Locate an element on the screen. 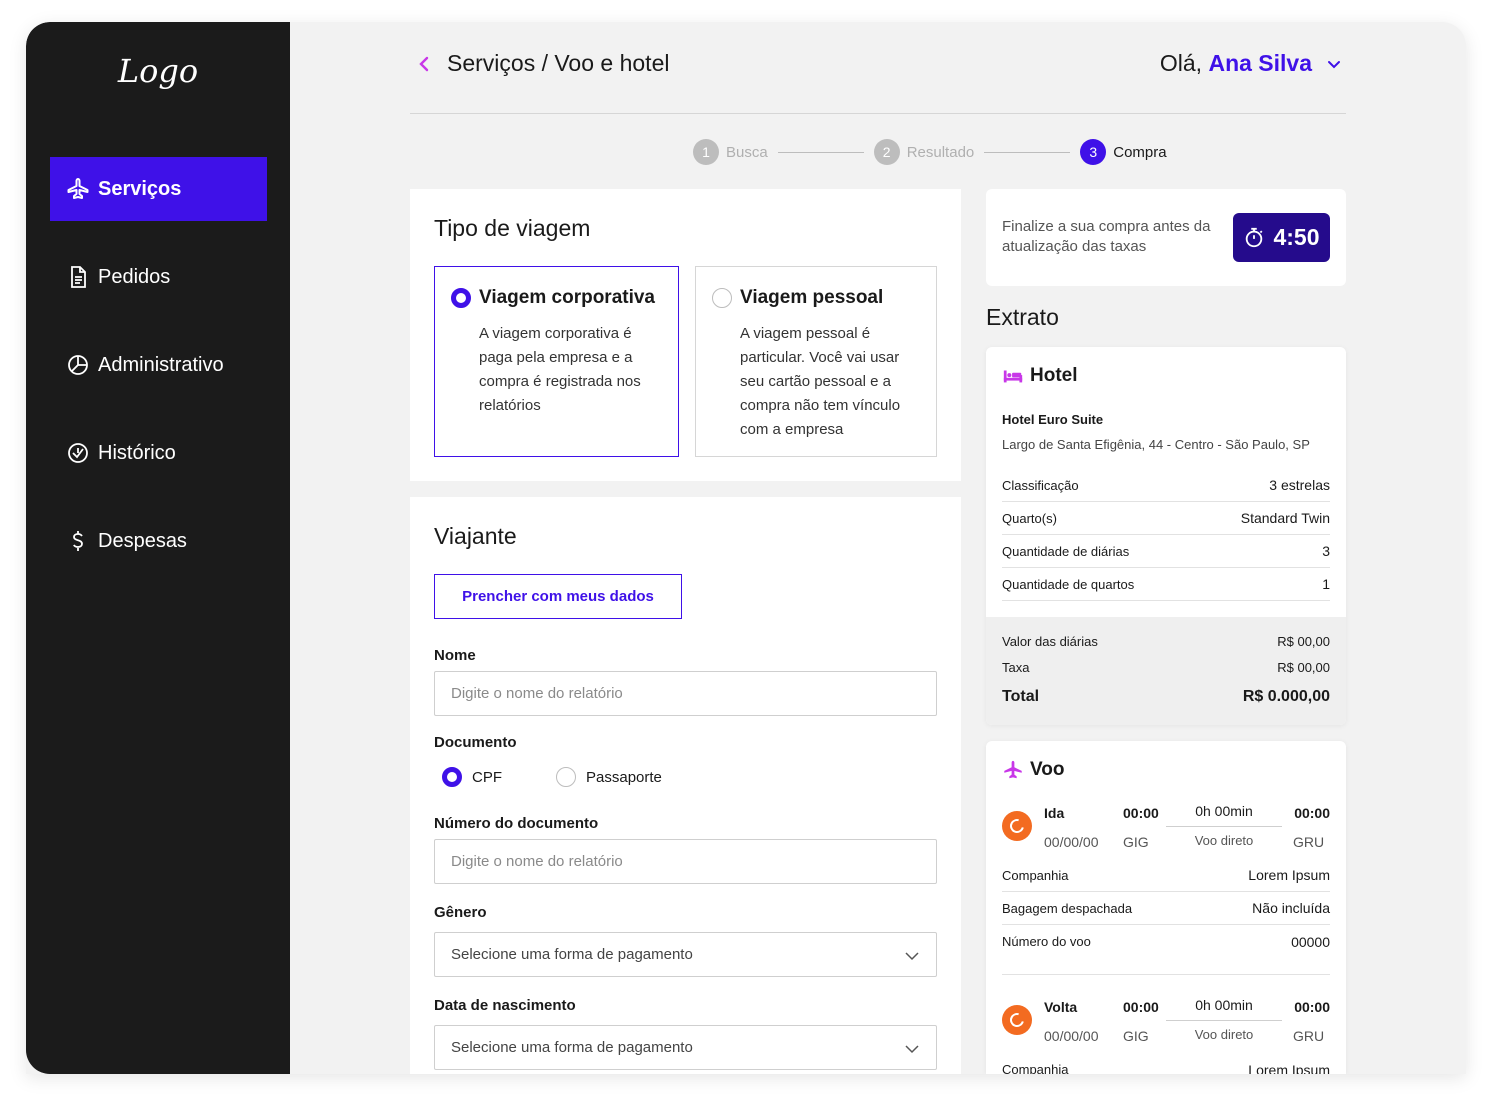 The width and height of the screenshot is (1493, 1105). tax-value: R$ 00,00 is located at coordinates (1303, 667).